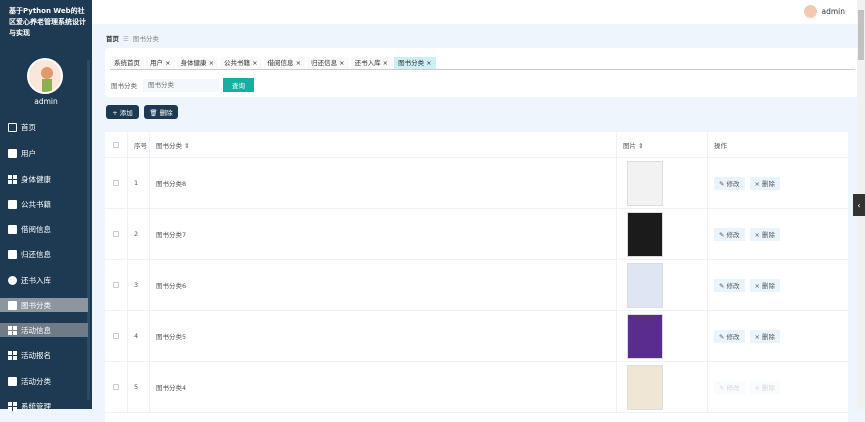 The width and height of the screenshot is (865, 422). Describe the element at coordinates (383, 387) in the screenshot. I see `category-cell: 图书分类4` at that location.